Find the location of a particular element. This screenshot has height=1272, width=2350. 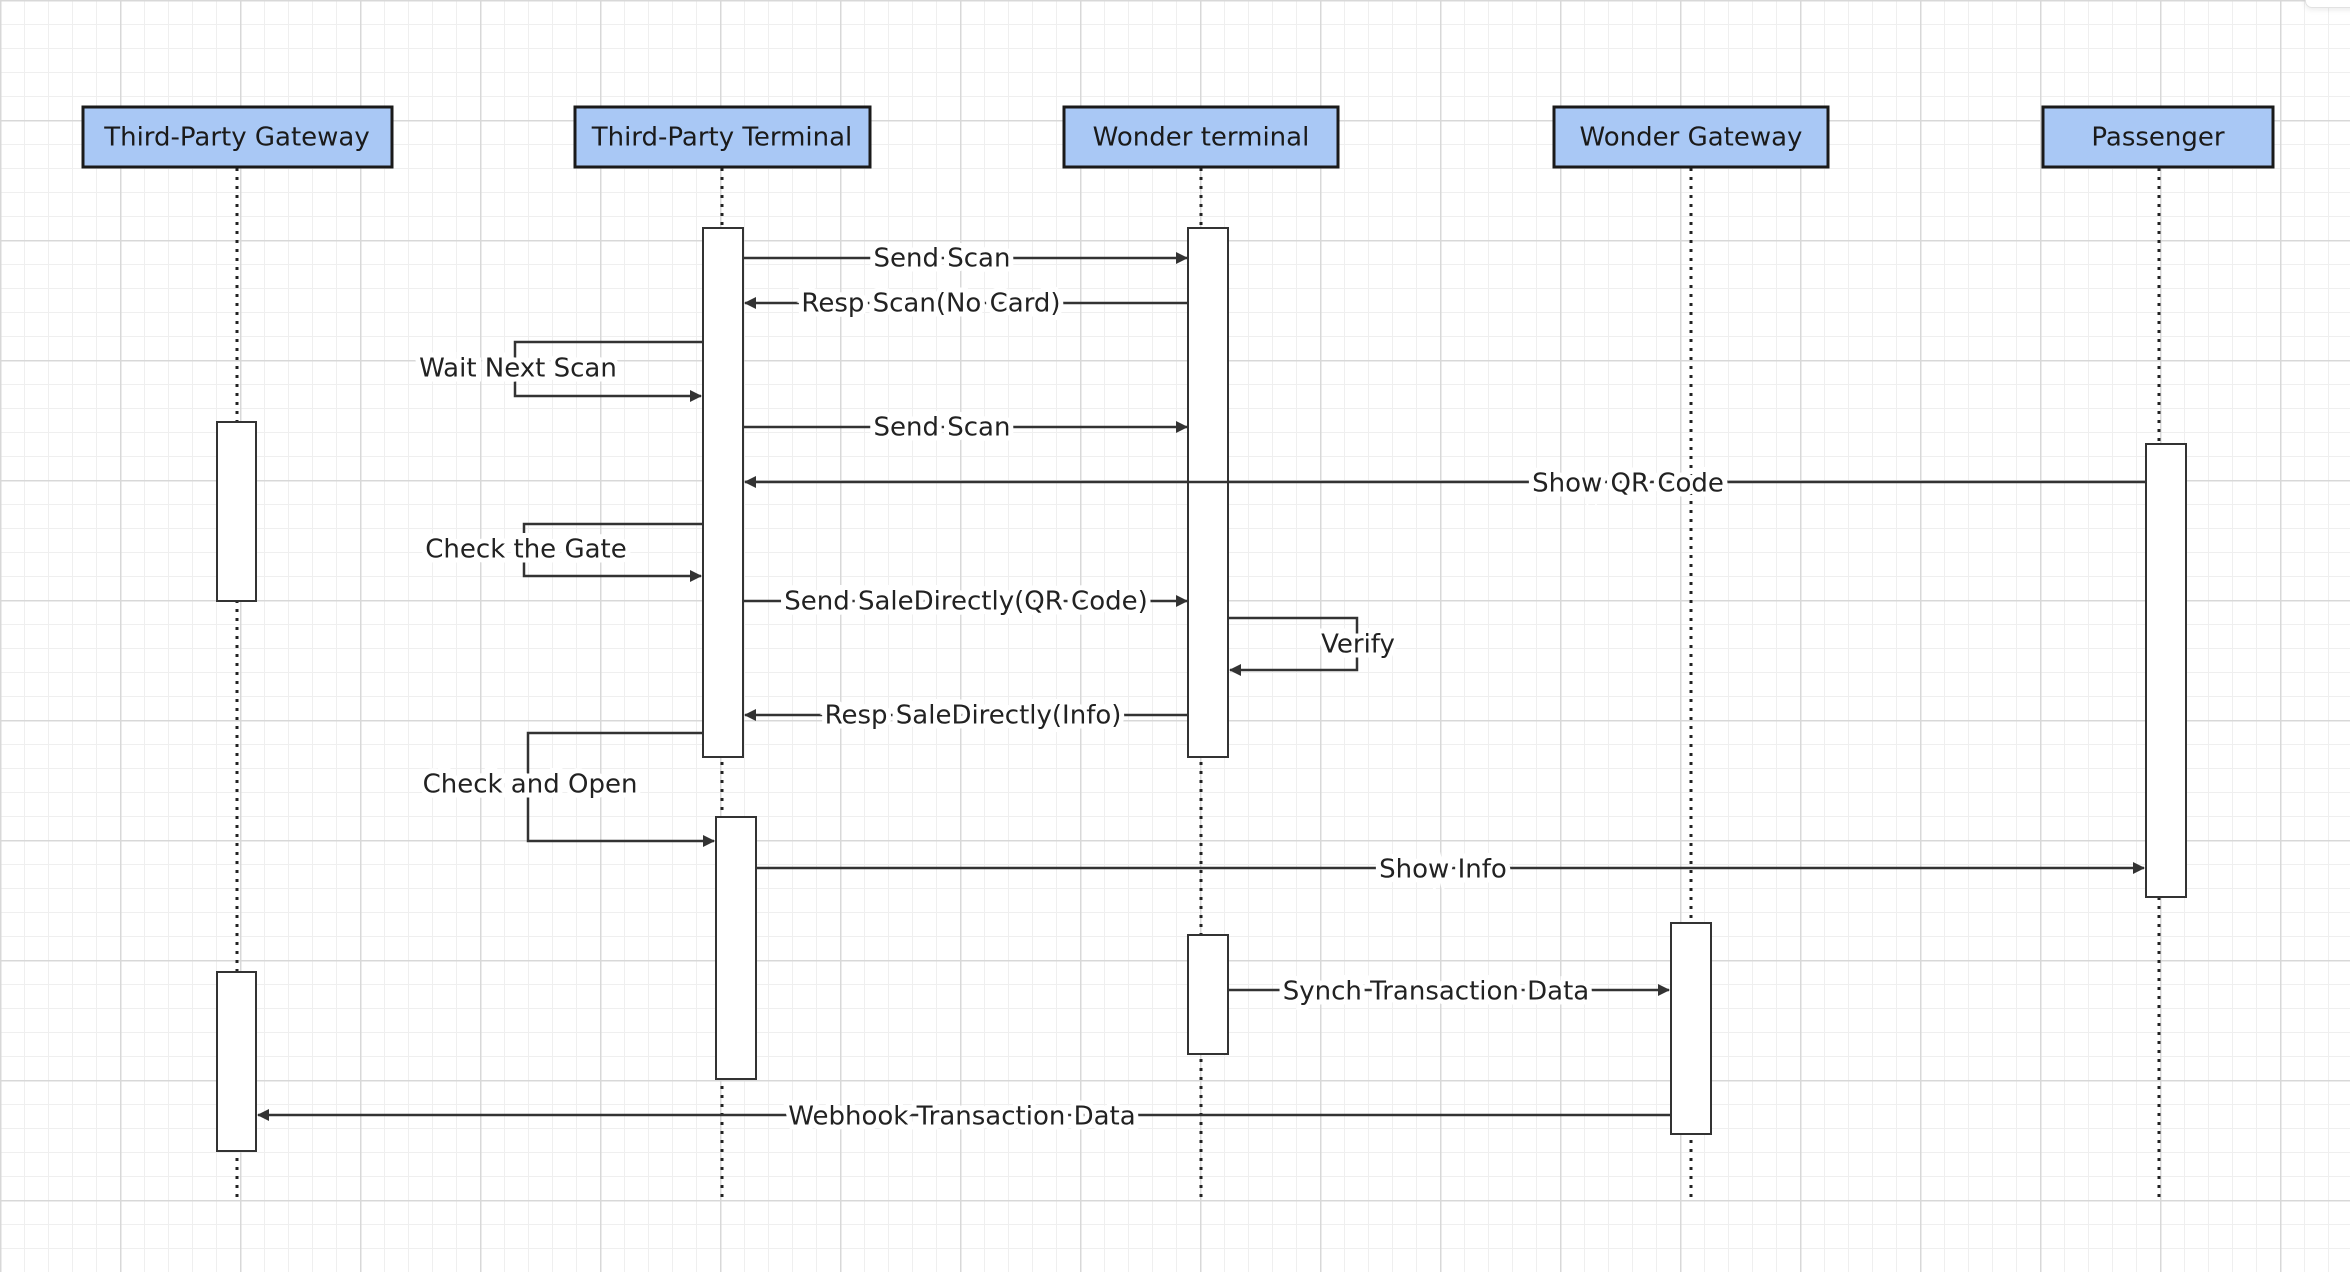

label-verify: Verify is located at coordinates (1358, 645).